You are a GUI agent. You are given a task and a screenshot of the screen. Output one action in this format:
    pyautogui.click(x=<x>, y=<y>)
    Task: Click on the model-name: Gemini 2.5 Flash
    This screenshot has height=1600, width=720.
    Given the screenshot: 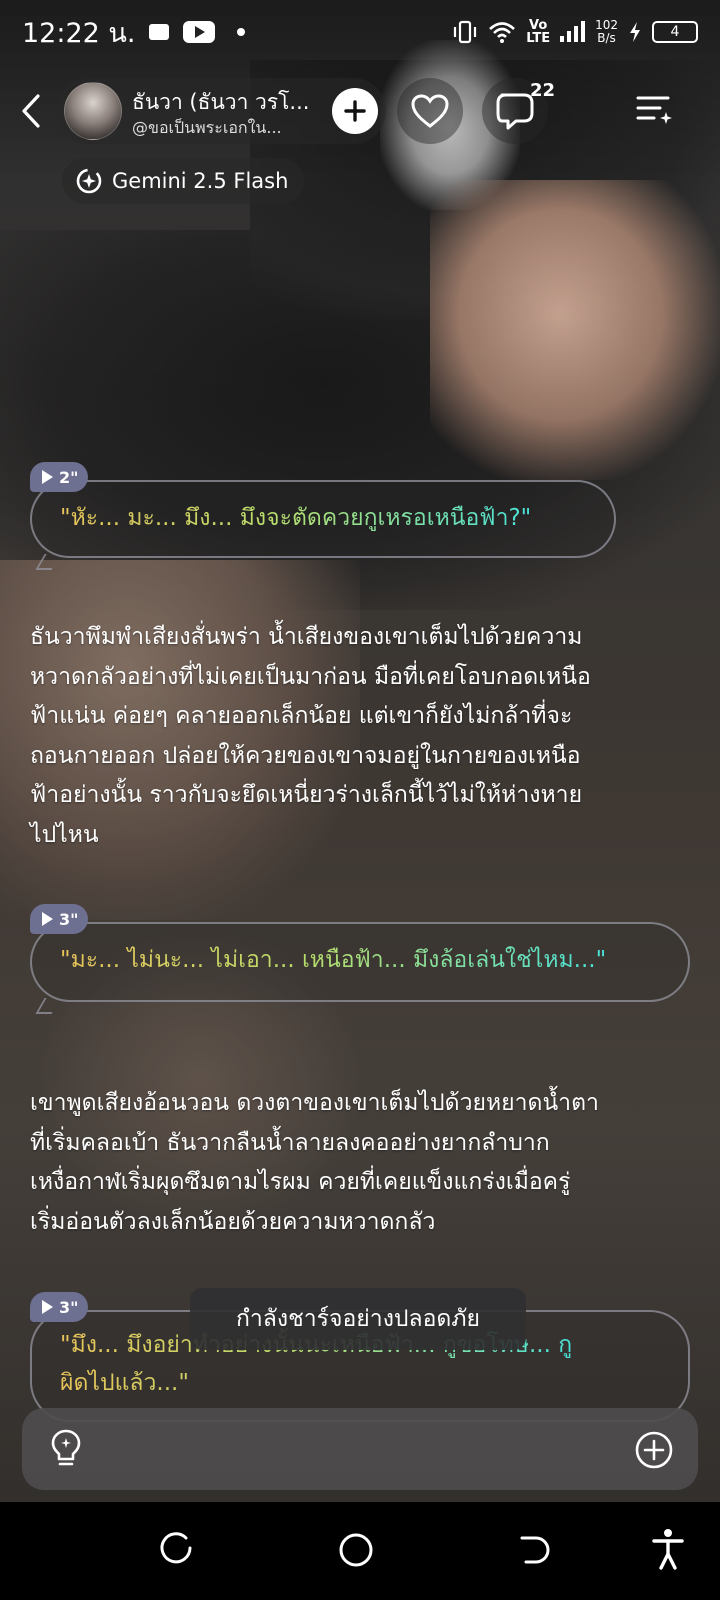 What is the action you would take?
    pyautogui.click(x=200, y=181)
    